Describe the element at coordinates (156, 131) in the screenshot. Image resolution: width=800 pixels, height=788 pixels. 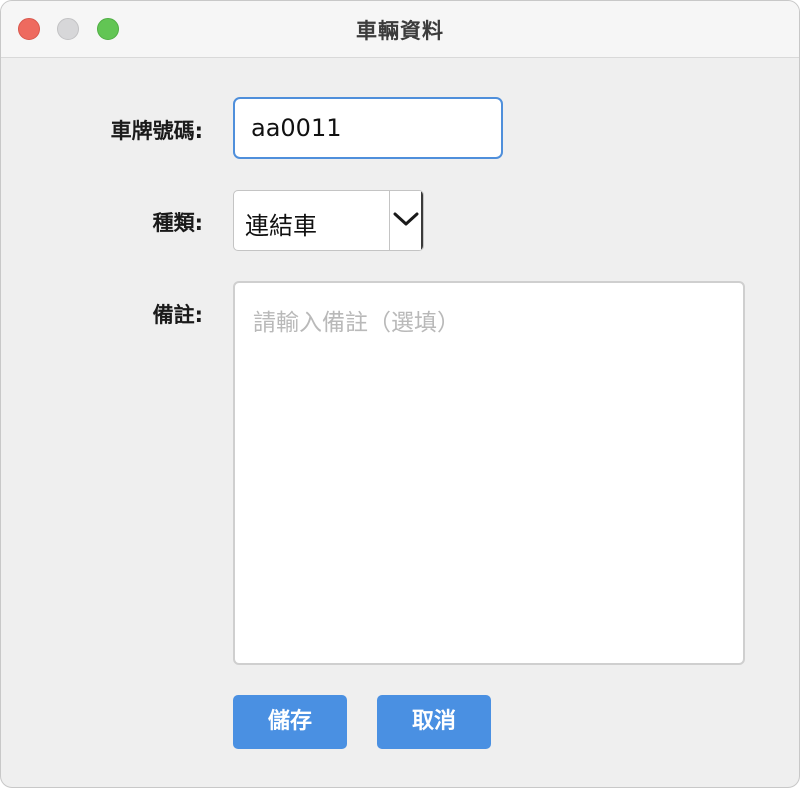
I see `plate-label: 車牌號碼:` at that location.